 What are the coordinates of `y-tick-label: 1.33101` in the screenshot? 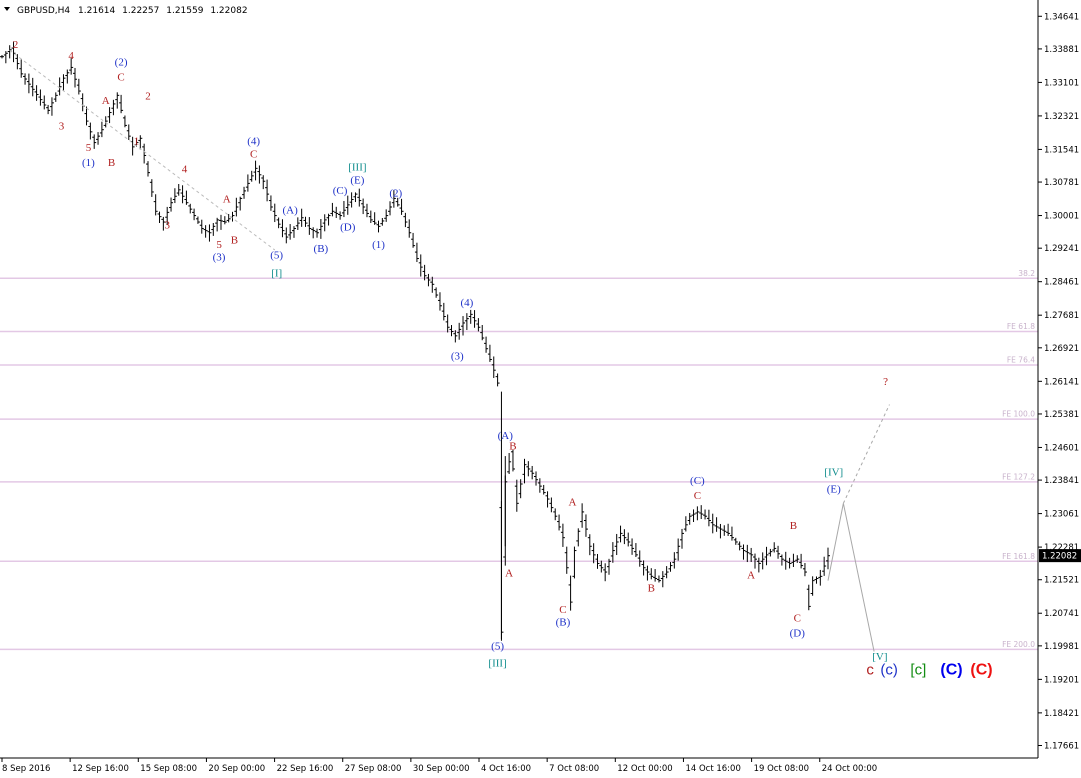 It's located at (1061, 83).